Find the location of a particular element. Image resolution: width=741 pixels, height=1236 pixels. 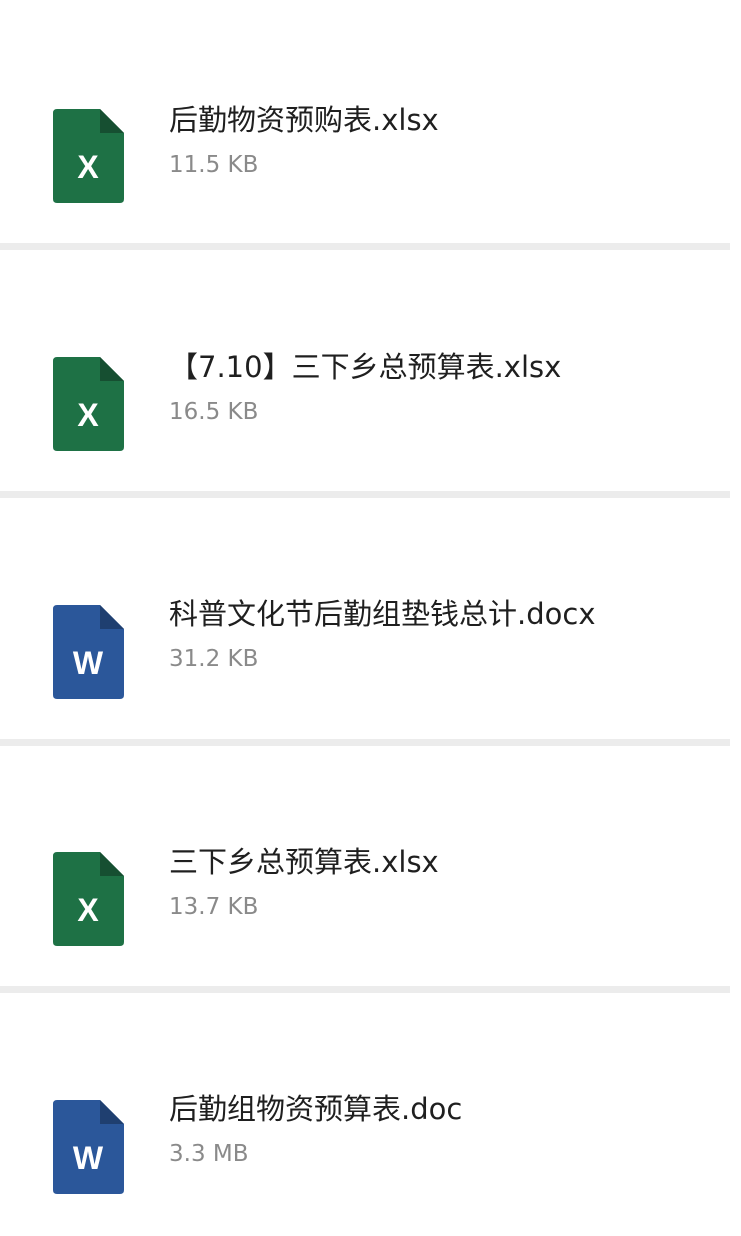

file-name: 三下乡总预算表.xlsx is located at coordinates (304, 862).